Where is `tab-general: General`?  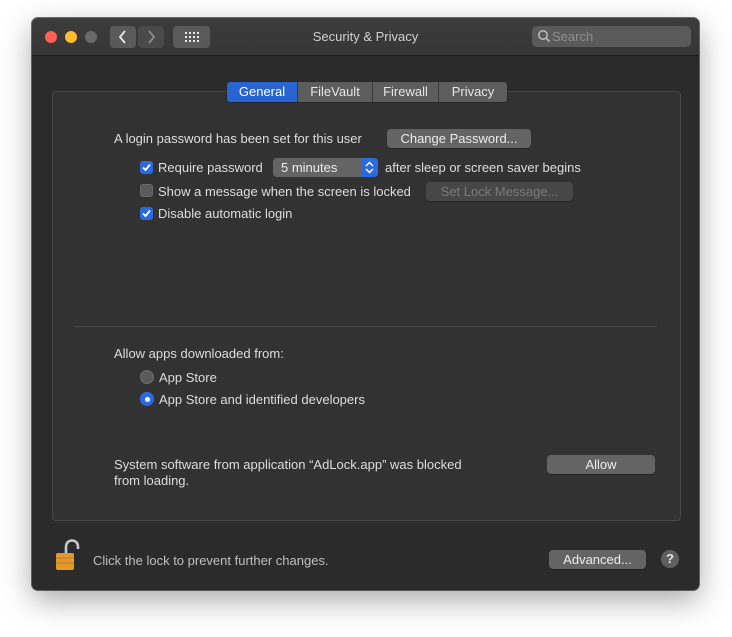
tab-general: General is located at coordinates (262, 92).